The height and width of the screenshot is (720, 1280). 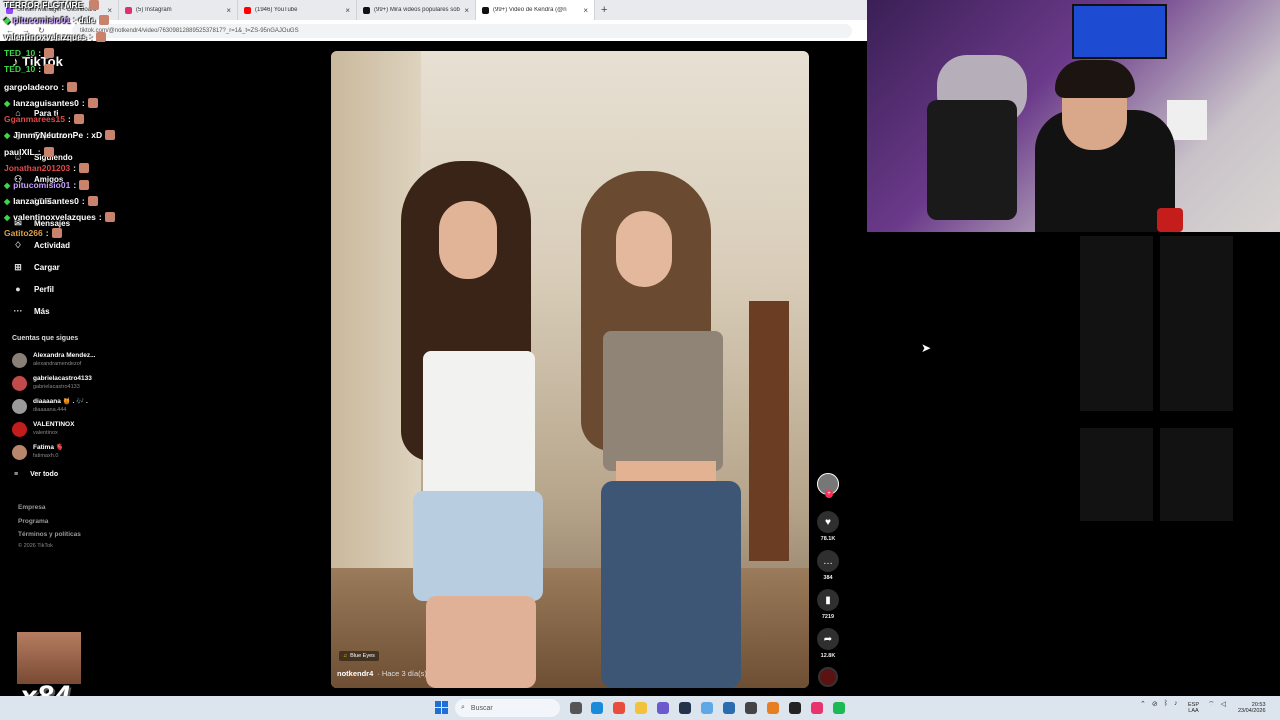 What do you see at coordinates (38, 452) in the screenshot?
I see `following-item: Fatima 🫀 fatimaxh.0` at bounding box center [38, 452].